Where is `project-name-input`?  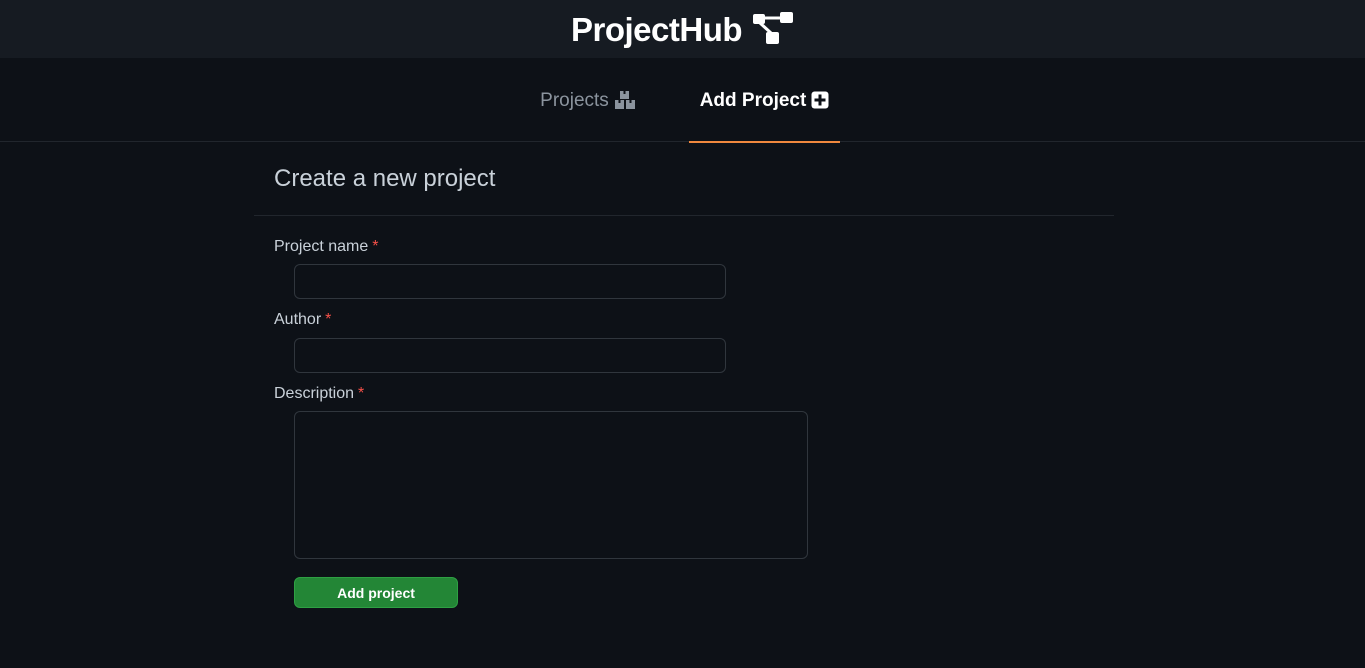 project-name-input is located at coordinates (510, 281).